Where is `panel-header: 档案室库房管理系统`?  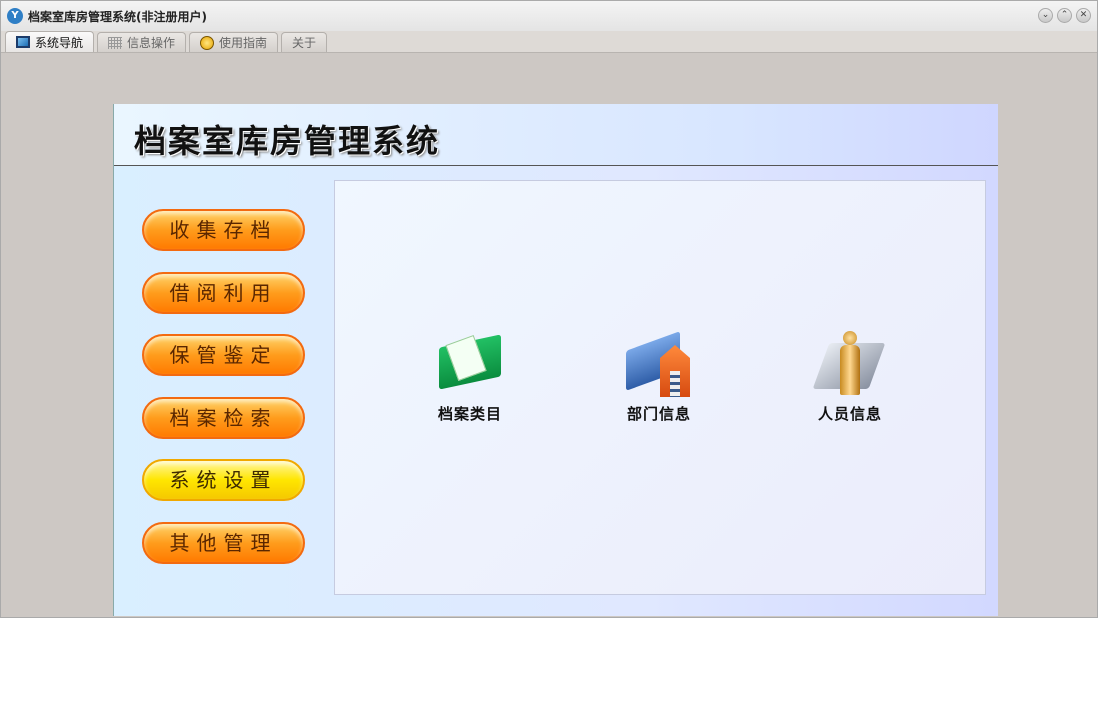 panel-header: 档案室库房管理系统 is located at coordinates (556, 135).